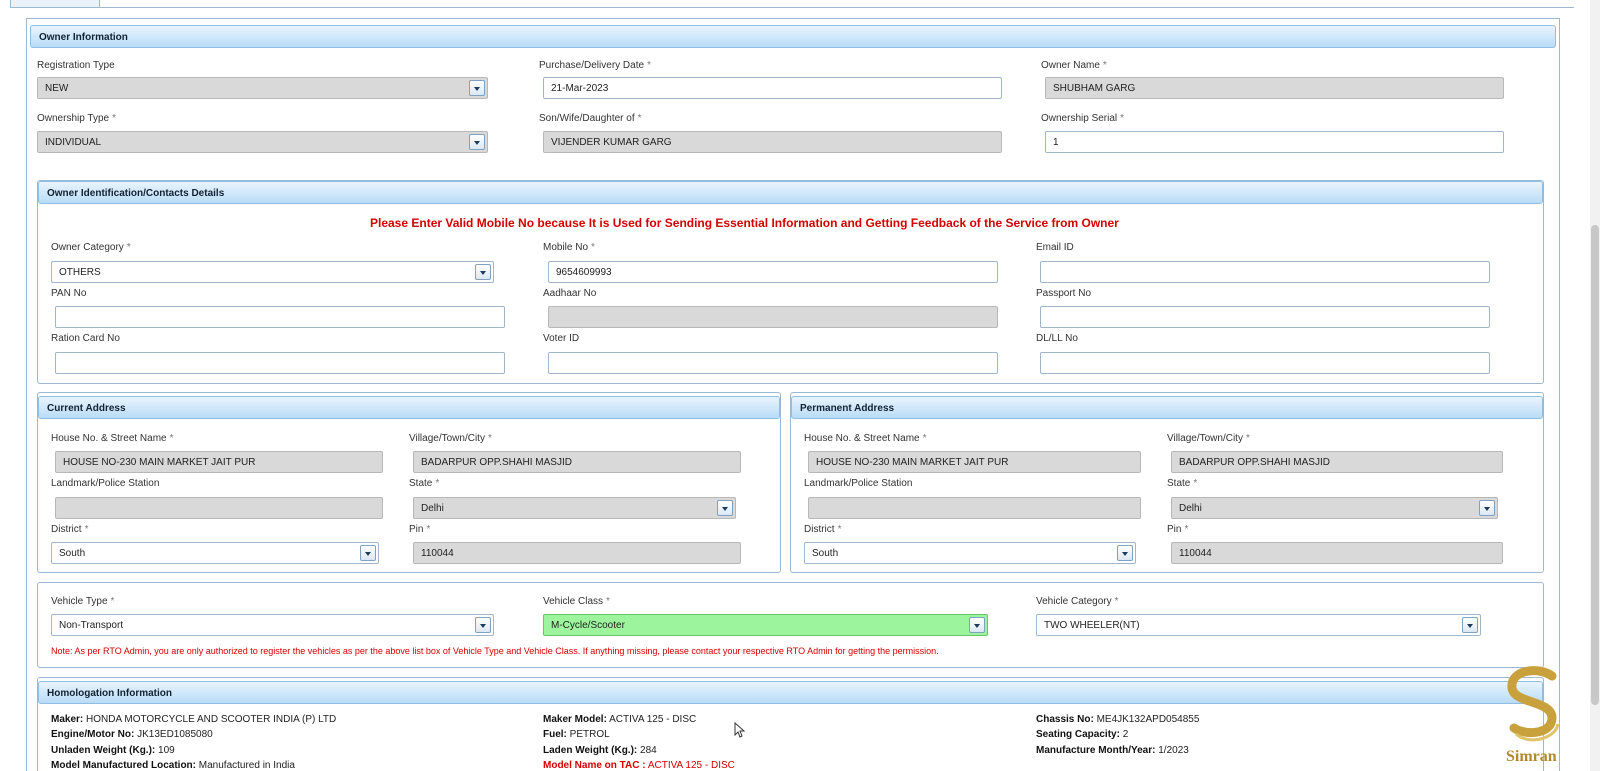 This screenshot has width=1600, height=771. What do you see at coordinates (1337, 553) in the screenshot?
I see `permanent-pin-field: 110044` at bounding box center [1337, 553].